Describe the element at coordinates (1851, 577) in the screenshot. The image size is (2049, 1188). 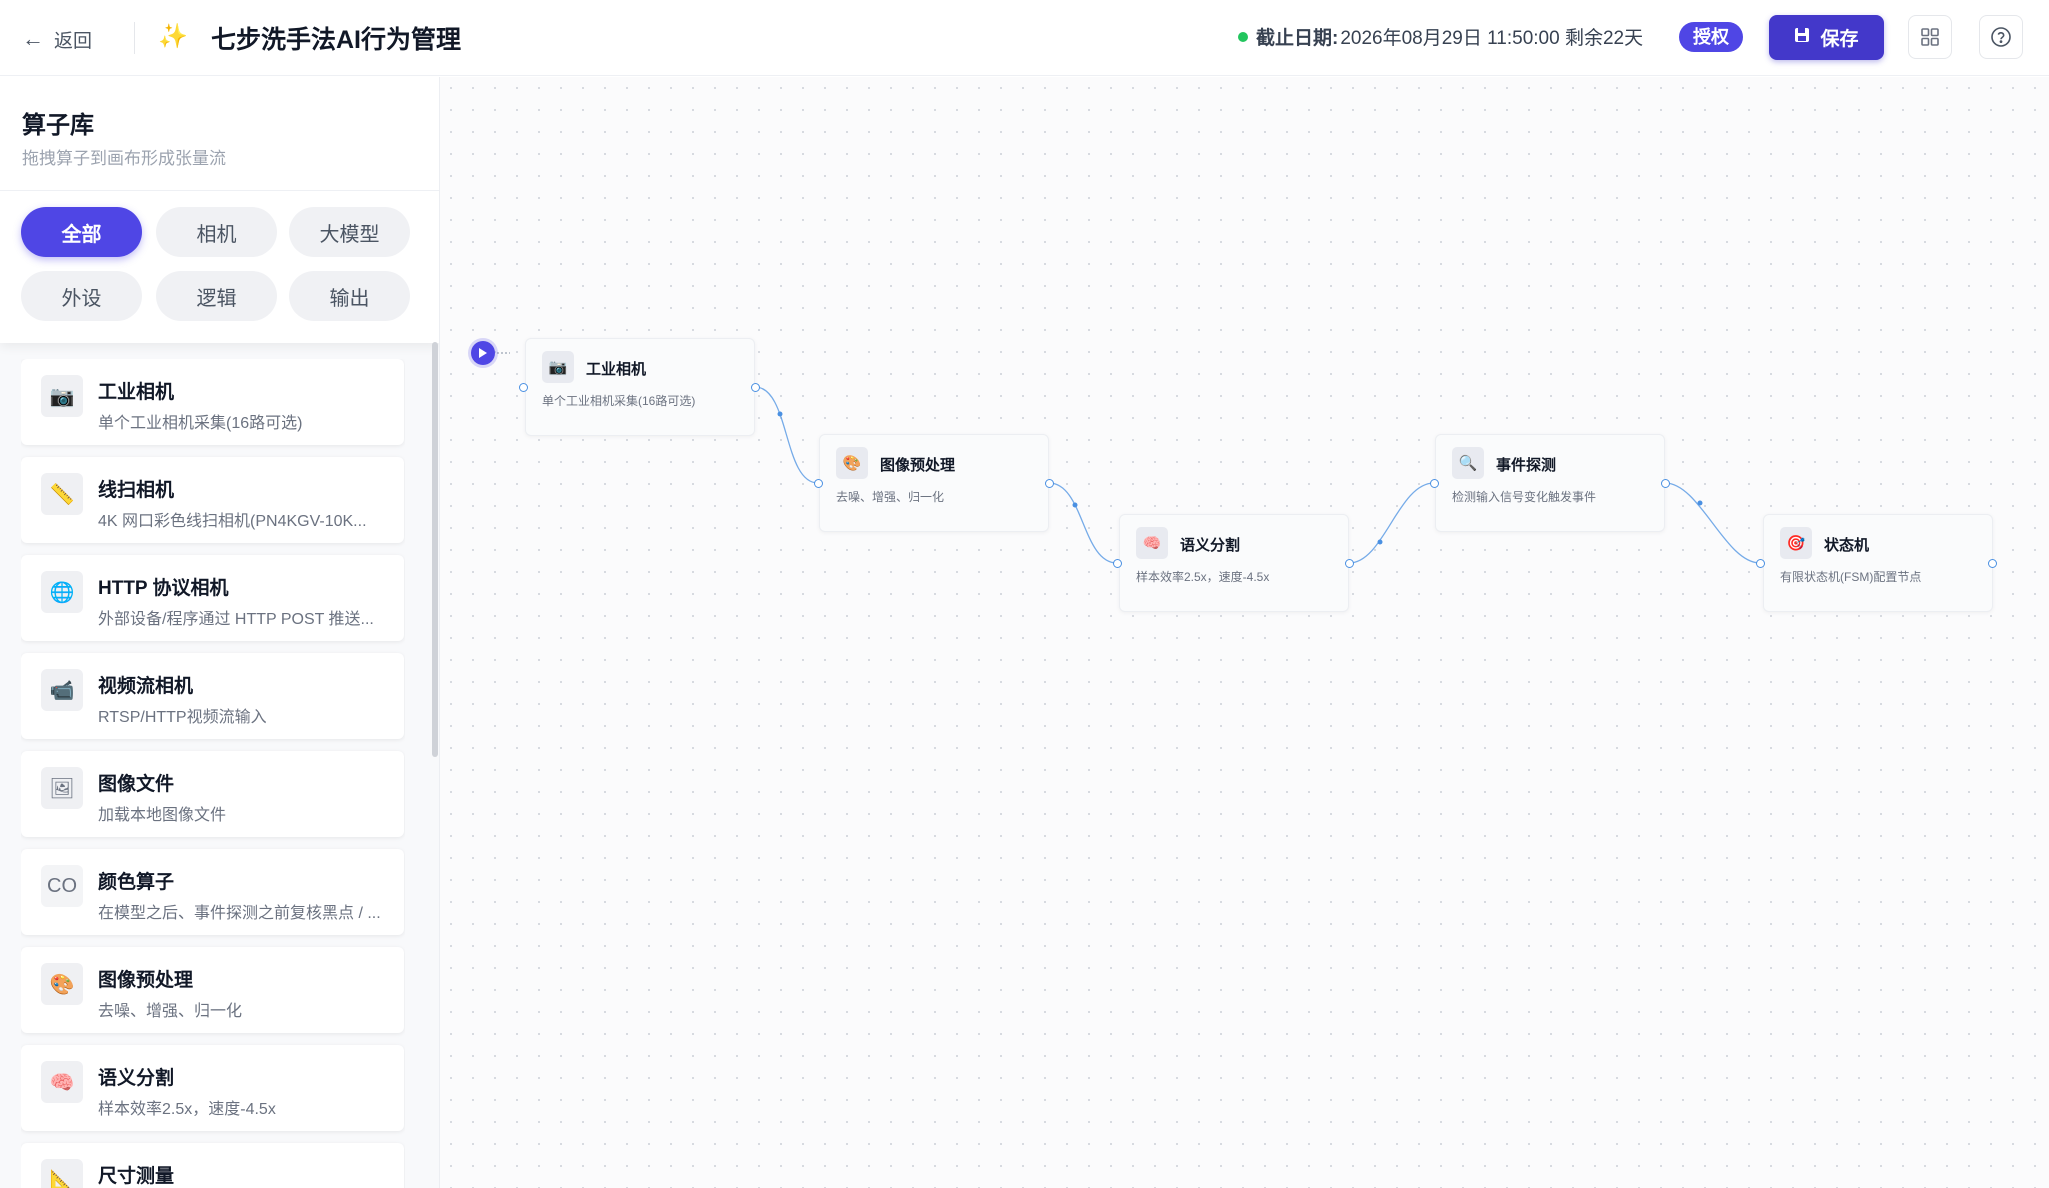
I see `node-desc: 有限状态机(FSM)配置节点` at that location.